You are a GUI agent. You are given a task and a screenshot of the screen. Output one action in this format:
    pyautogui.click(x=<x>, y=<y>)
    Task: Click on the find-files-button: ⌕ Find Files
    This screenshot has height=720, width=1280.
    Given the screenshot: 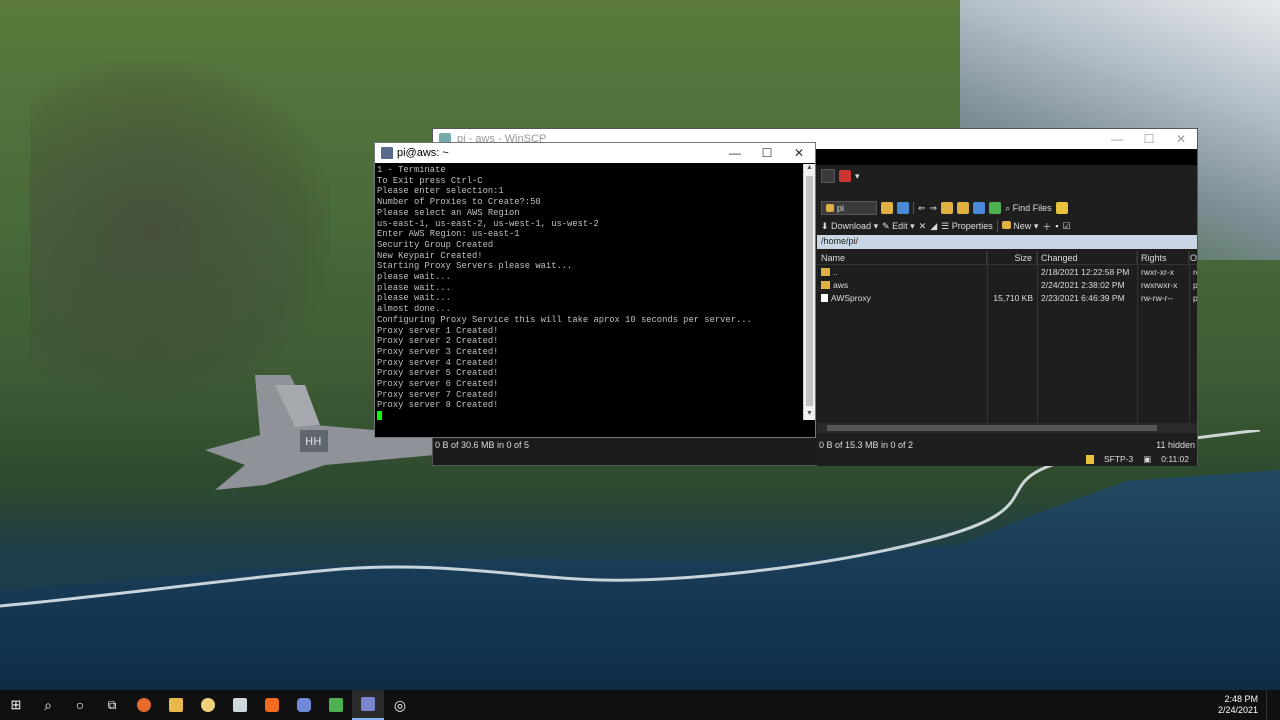 What is the action you would take?
    pyautogui.click(x=1028, y=208)
    